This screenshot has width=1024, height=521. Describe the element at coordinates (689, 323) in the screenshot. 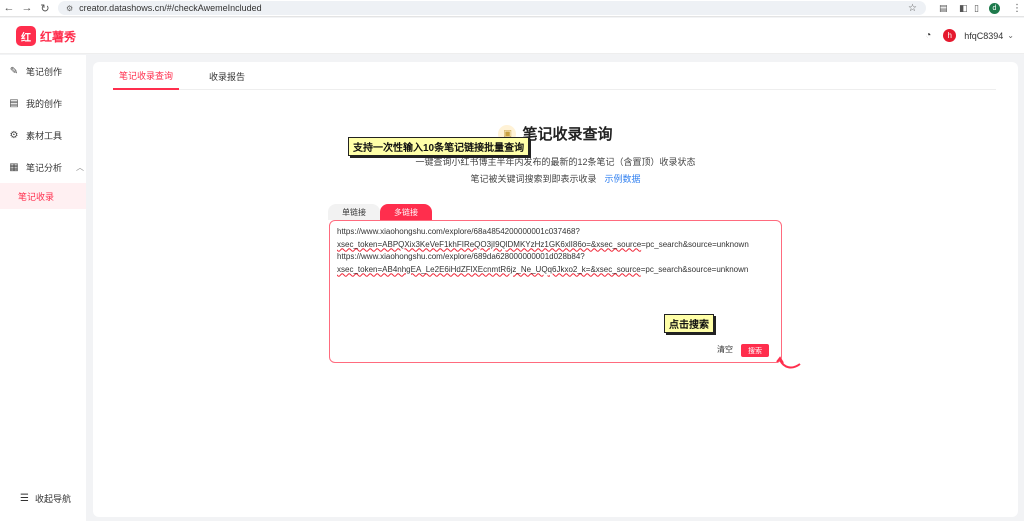

I see `annotation-click-search-callout: 点击搜索` at that location.